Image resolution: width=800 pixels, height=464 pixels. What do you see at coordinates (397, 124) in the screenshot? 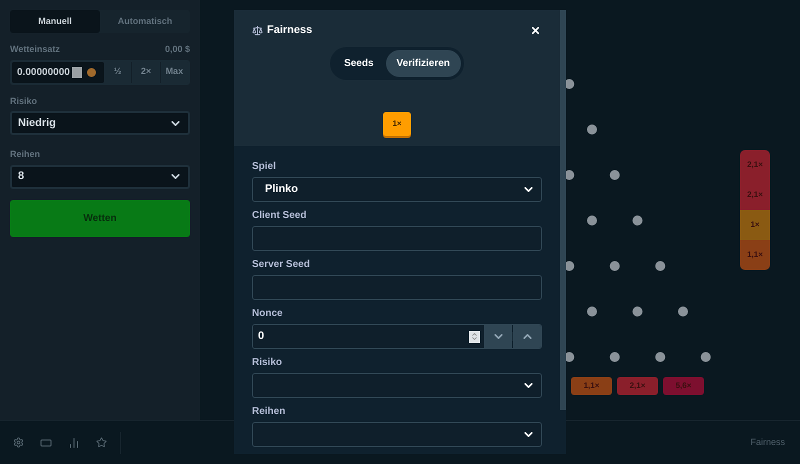
I see `result-badge: 1×` at bounding box center [397, 124].